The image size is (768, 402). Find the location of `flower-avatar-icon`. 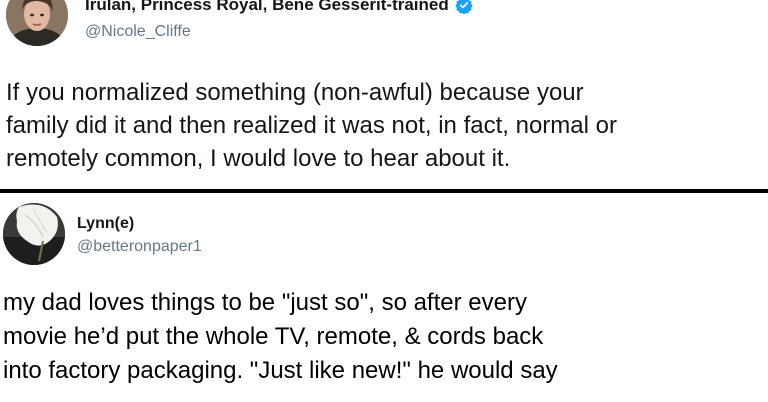

flower-avatar-icon is located at coordinates (34, 234).